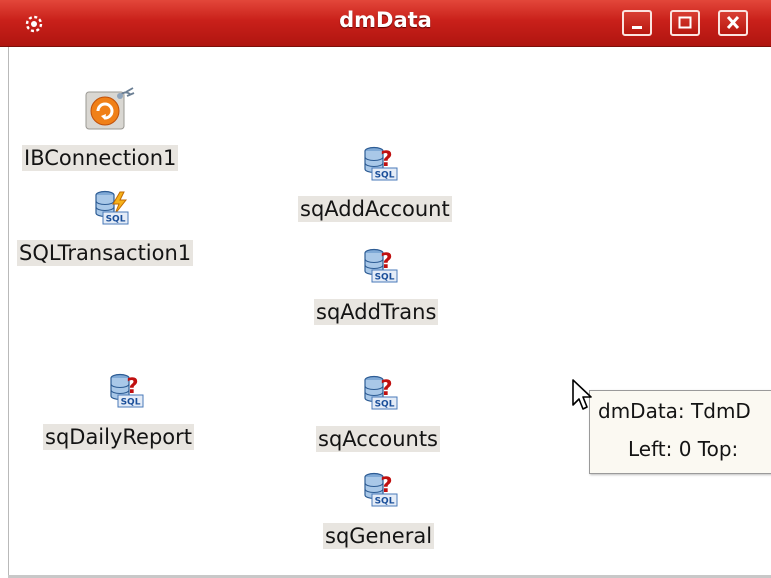 The width and height of the screenshot is (771, 578). What do you see at coordinates (105, 253) in the screenshot?
I see `component-label: SQLTransaction1` at bounding box center [105, 253].